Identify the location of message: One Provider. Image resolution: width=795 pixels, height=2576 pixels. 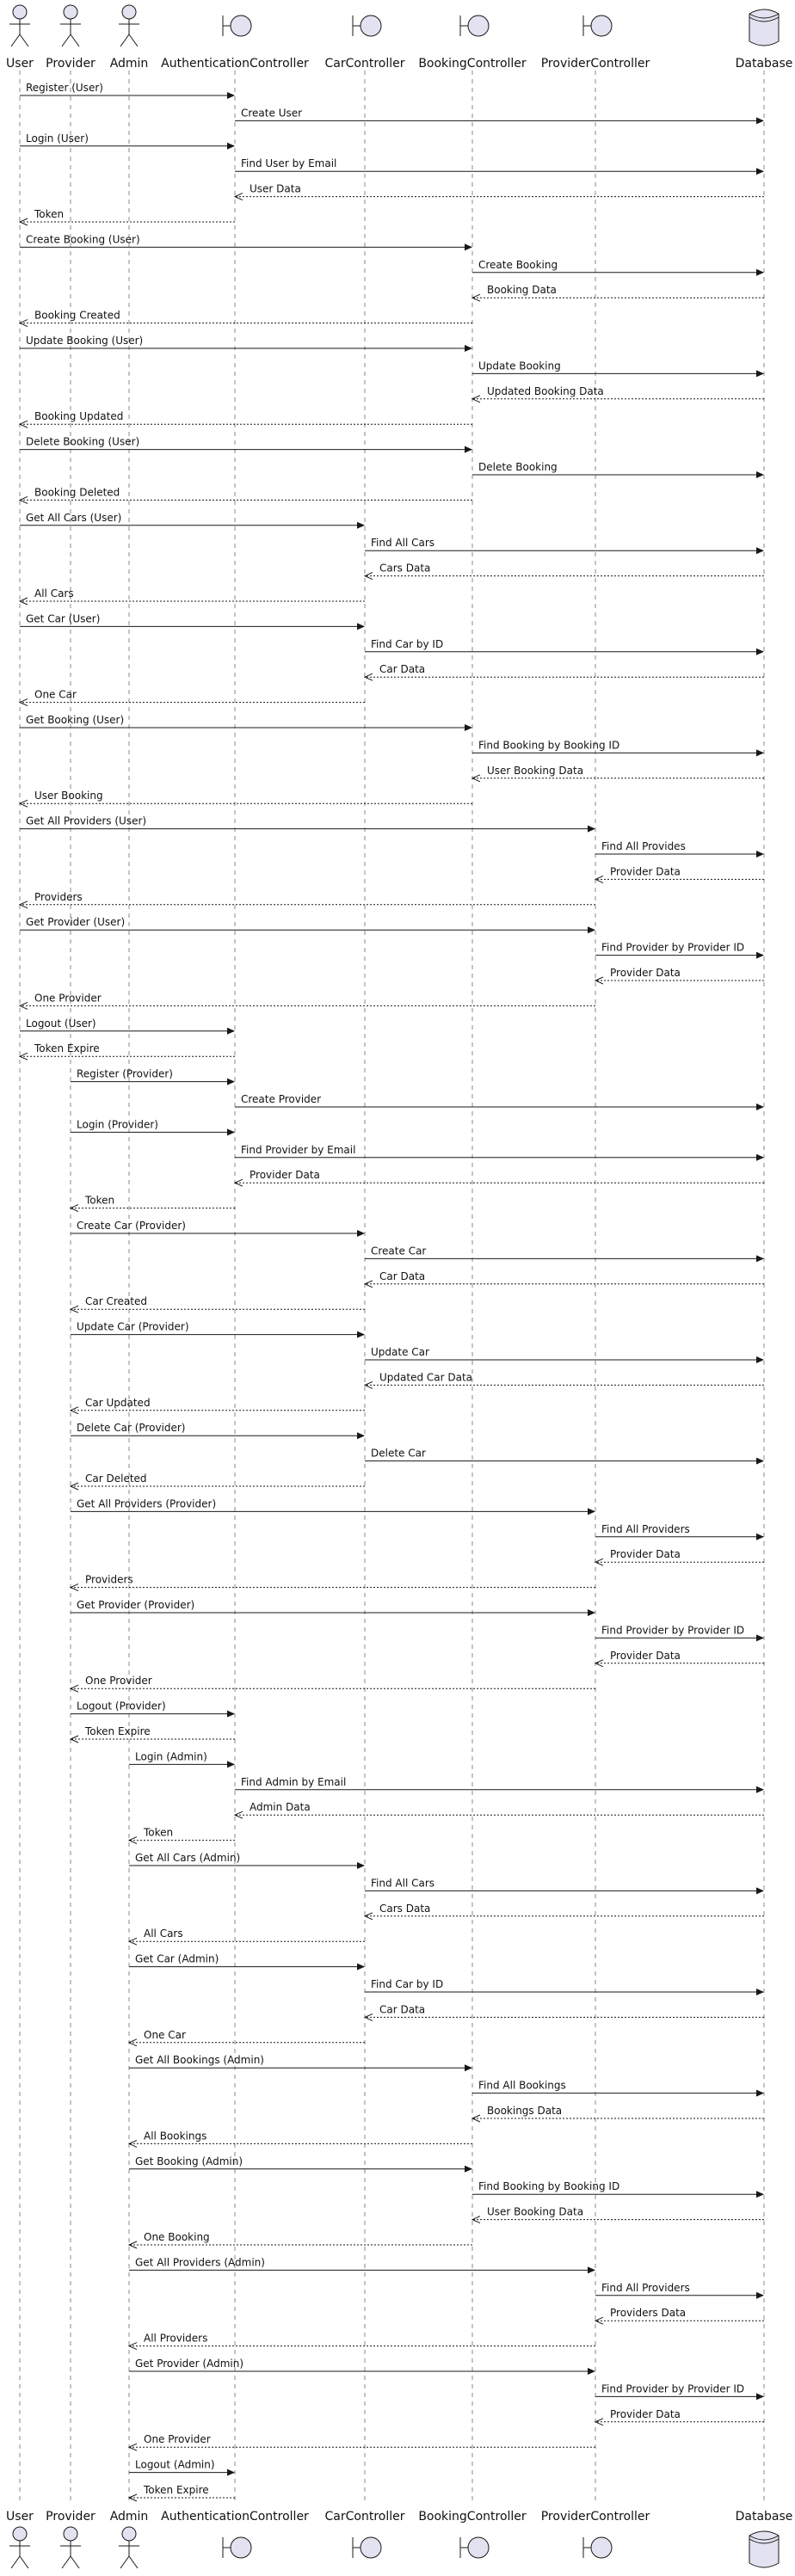
(306, 1001).